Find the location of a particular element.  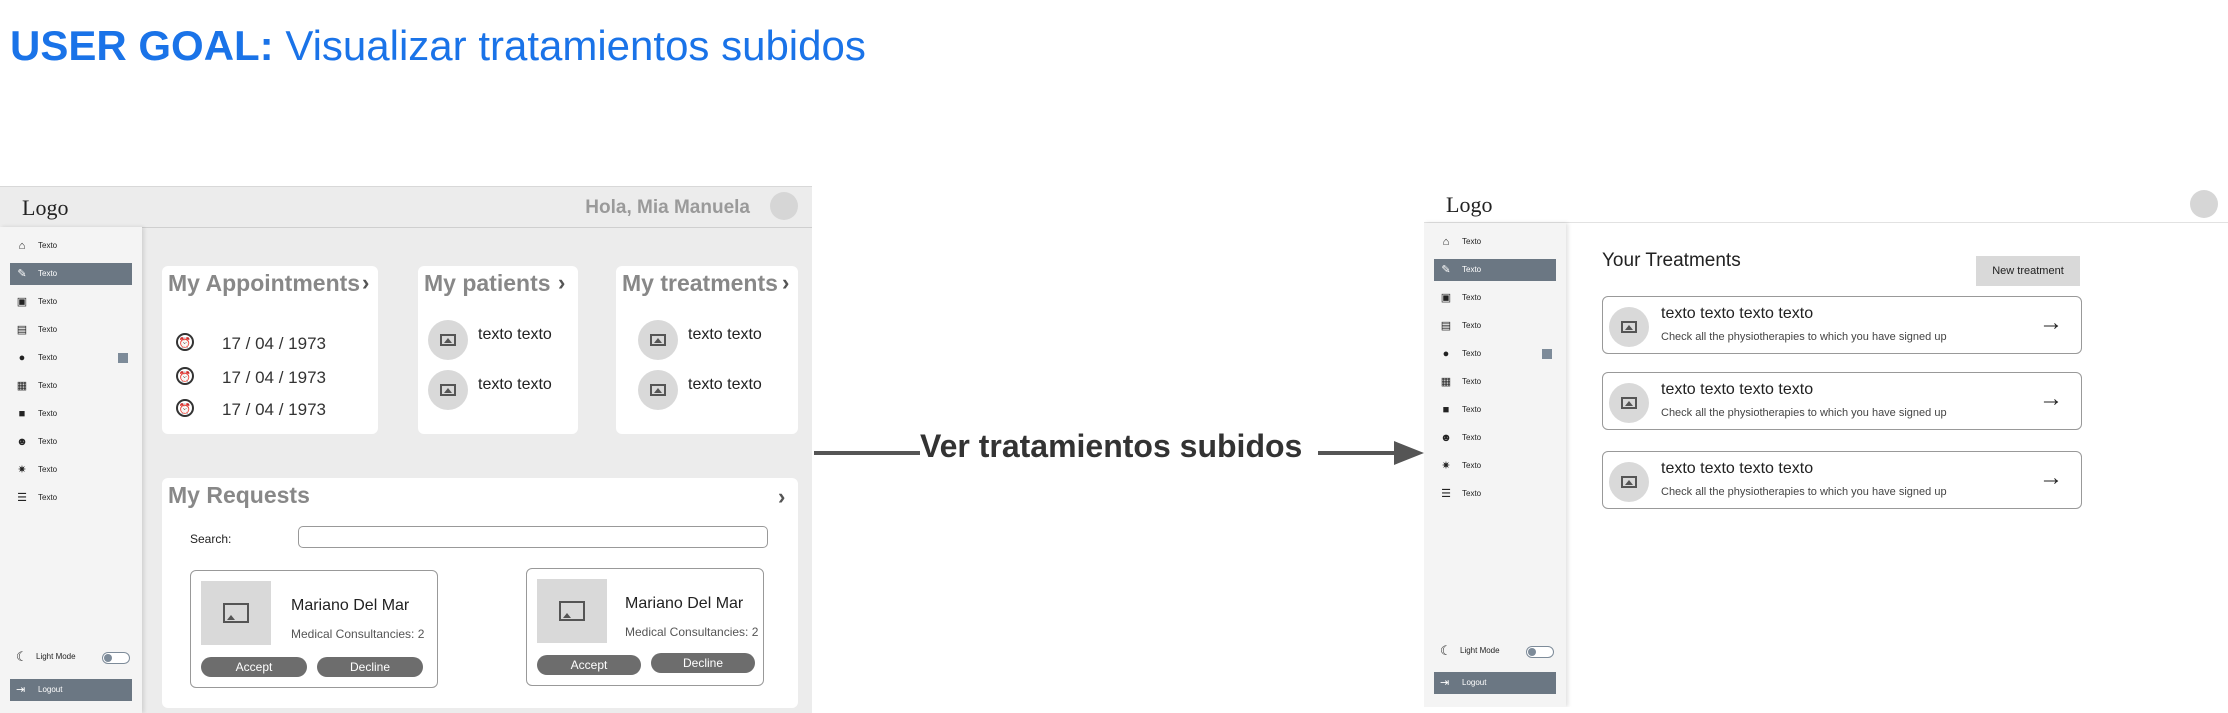

light-mode-label: Light Mode is located at coordinates (56, 656).